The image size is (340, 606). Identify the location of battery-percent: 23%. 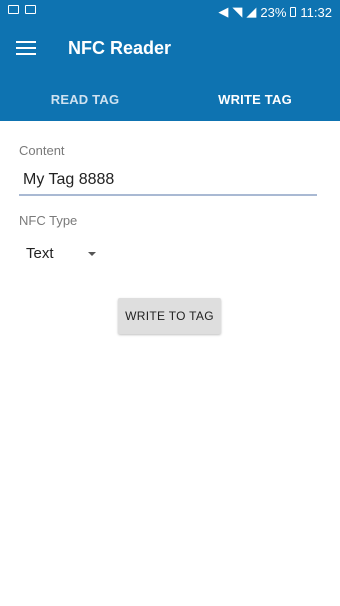
(273, 12).